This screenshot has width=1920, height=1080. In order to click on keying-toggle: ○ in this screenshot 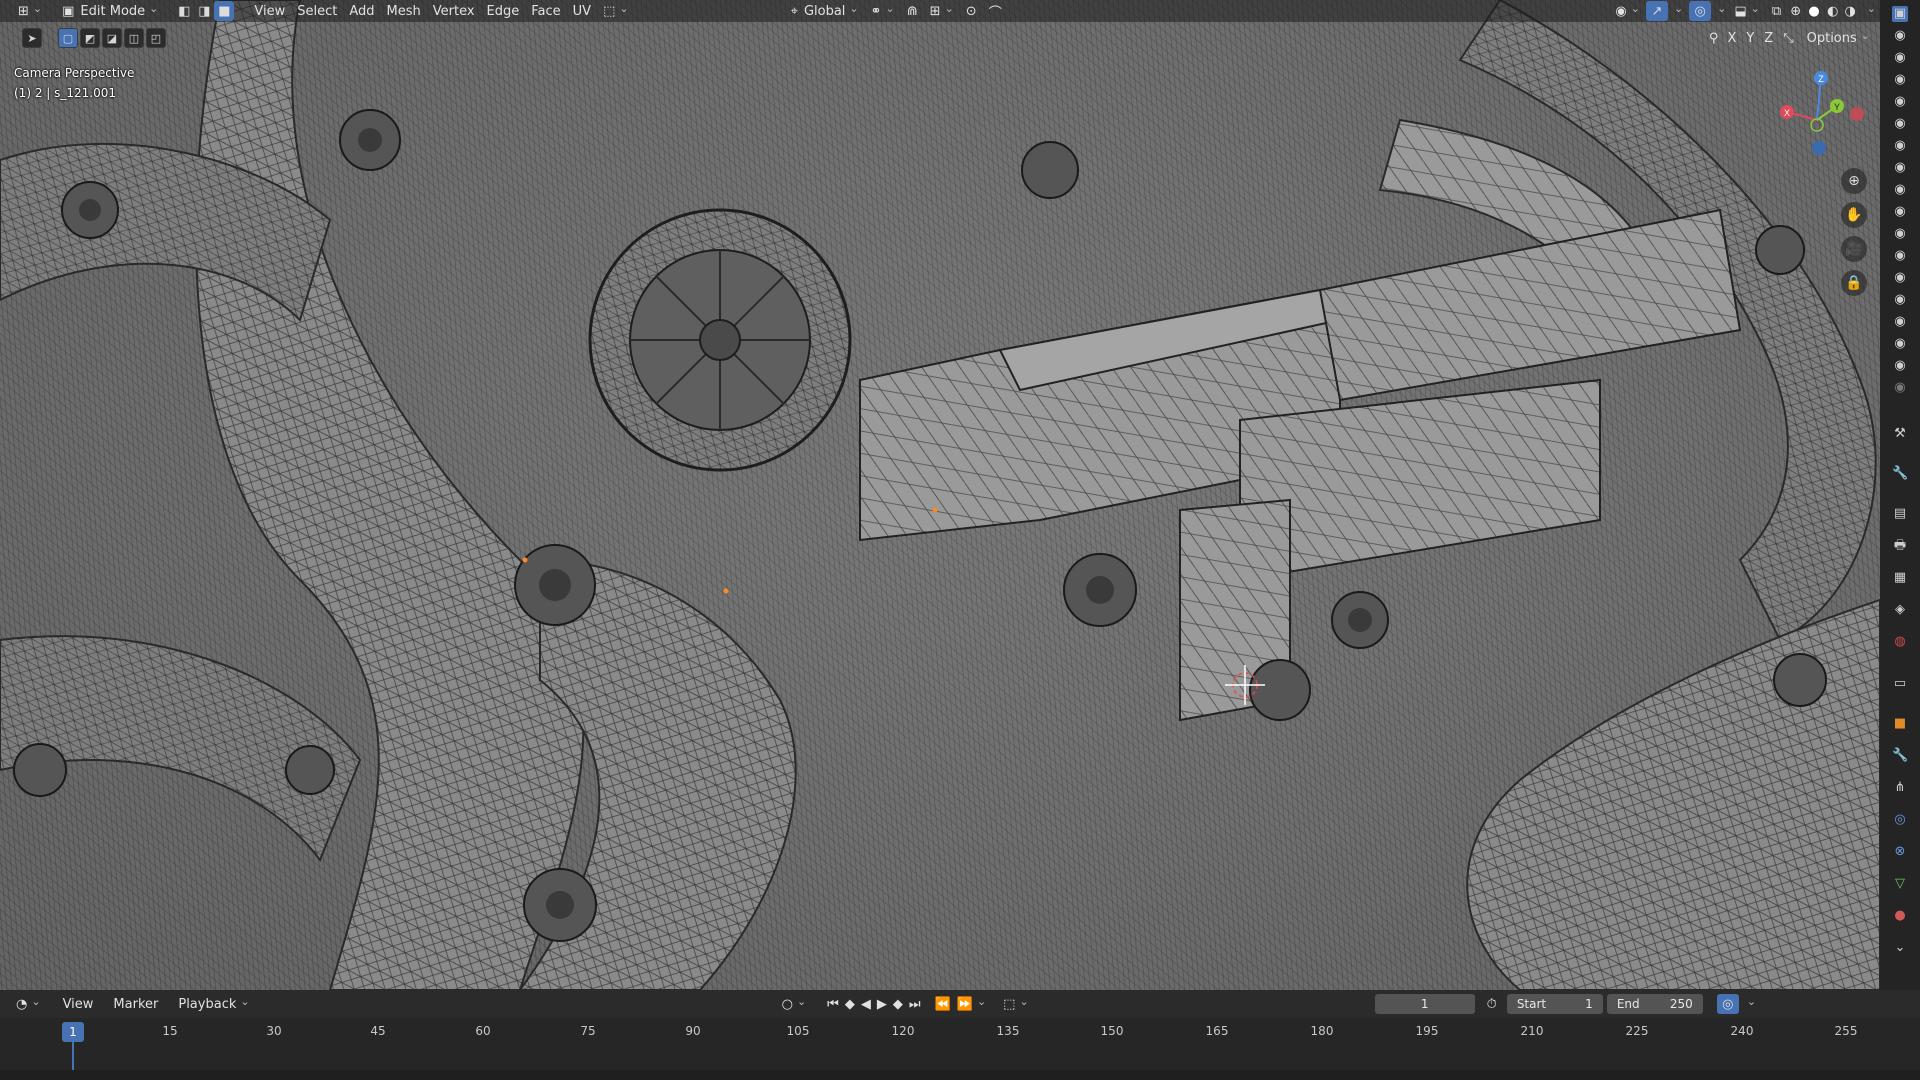, I will do `click(794, 1004)`.